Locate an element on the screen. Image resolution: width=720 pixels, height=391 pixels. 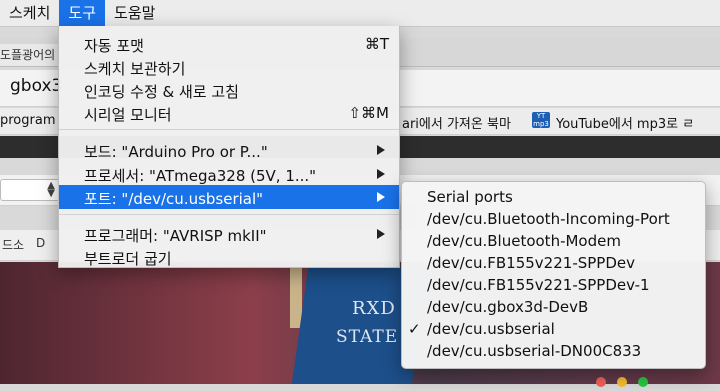
port-item: /dev/cu.FB155v221-SPPDev-1 is located at coordinates (553, 286).